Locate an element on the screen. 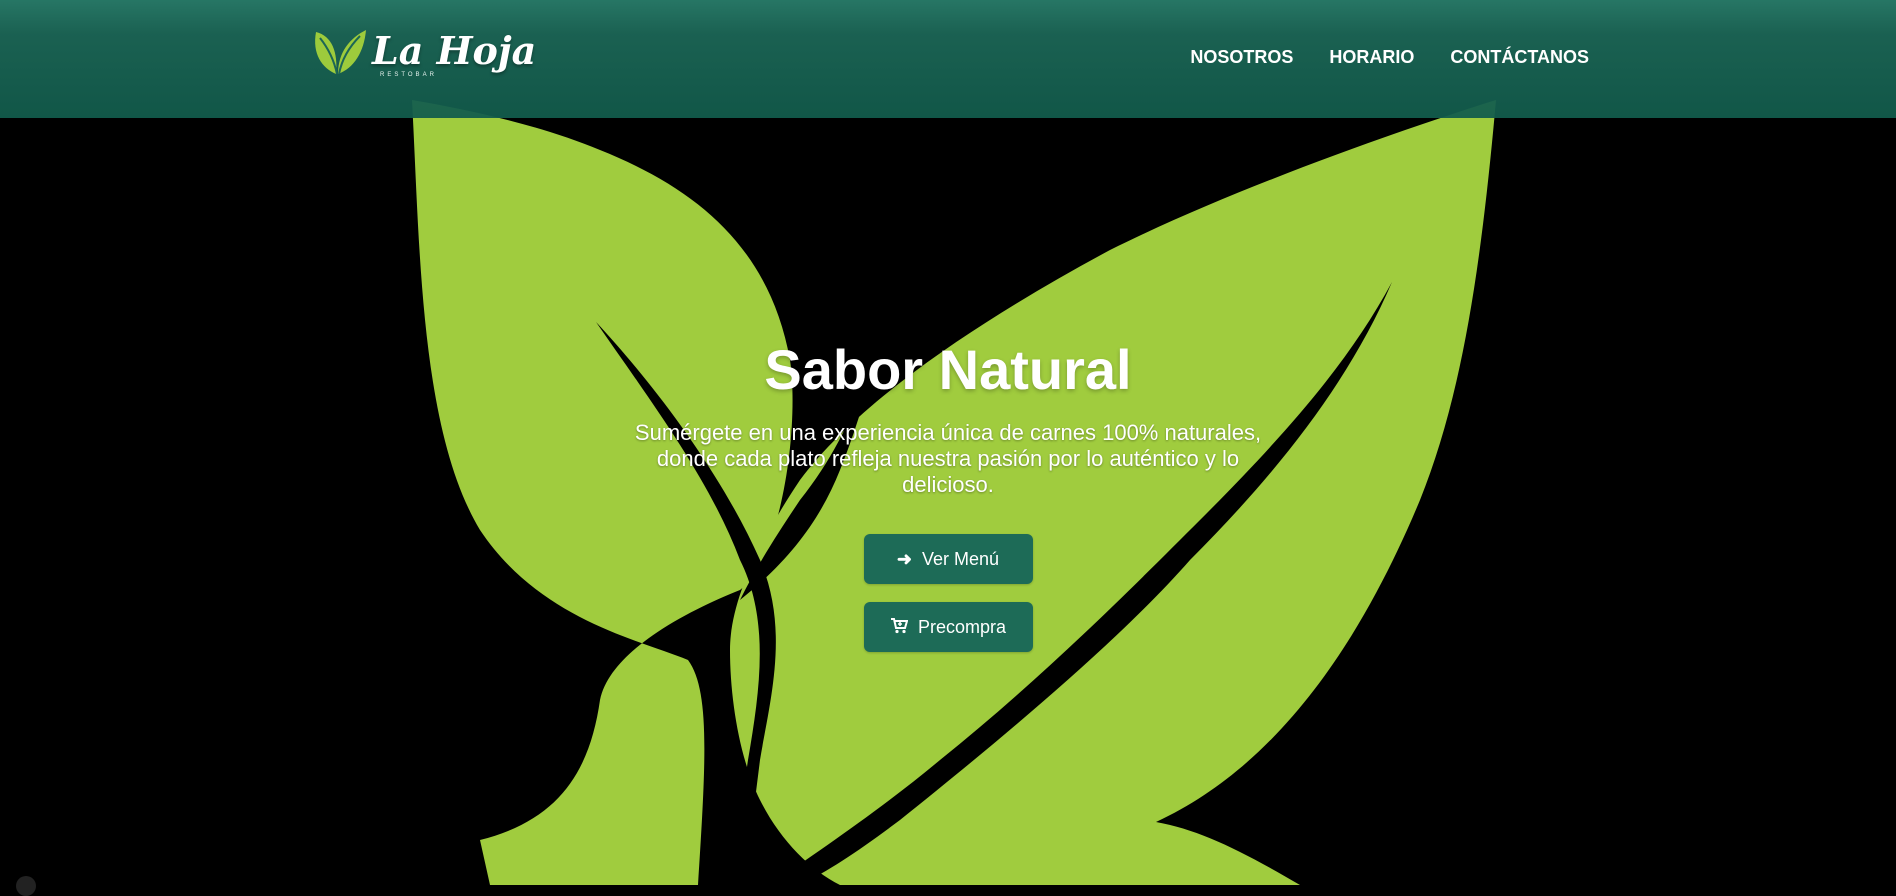 The height and width of the screenshot is (896, 1896). ver-menu-button: ➜ Ver Menú is located at coordinates (948, 559).